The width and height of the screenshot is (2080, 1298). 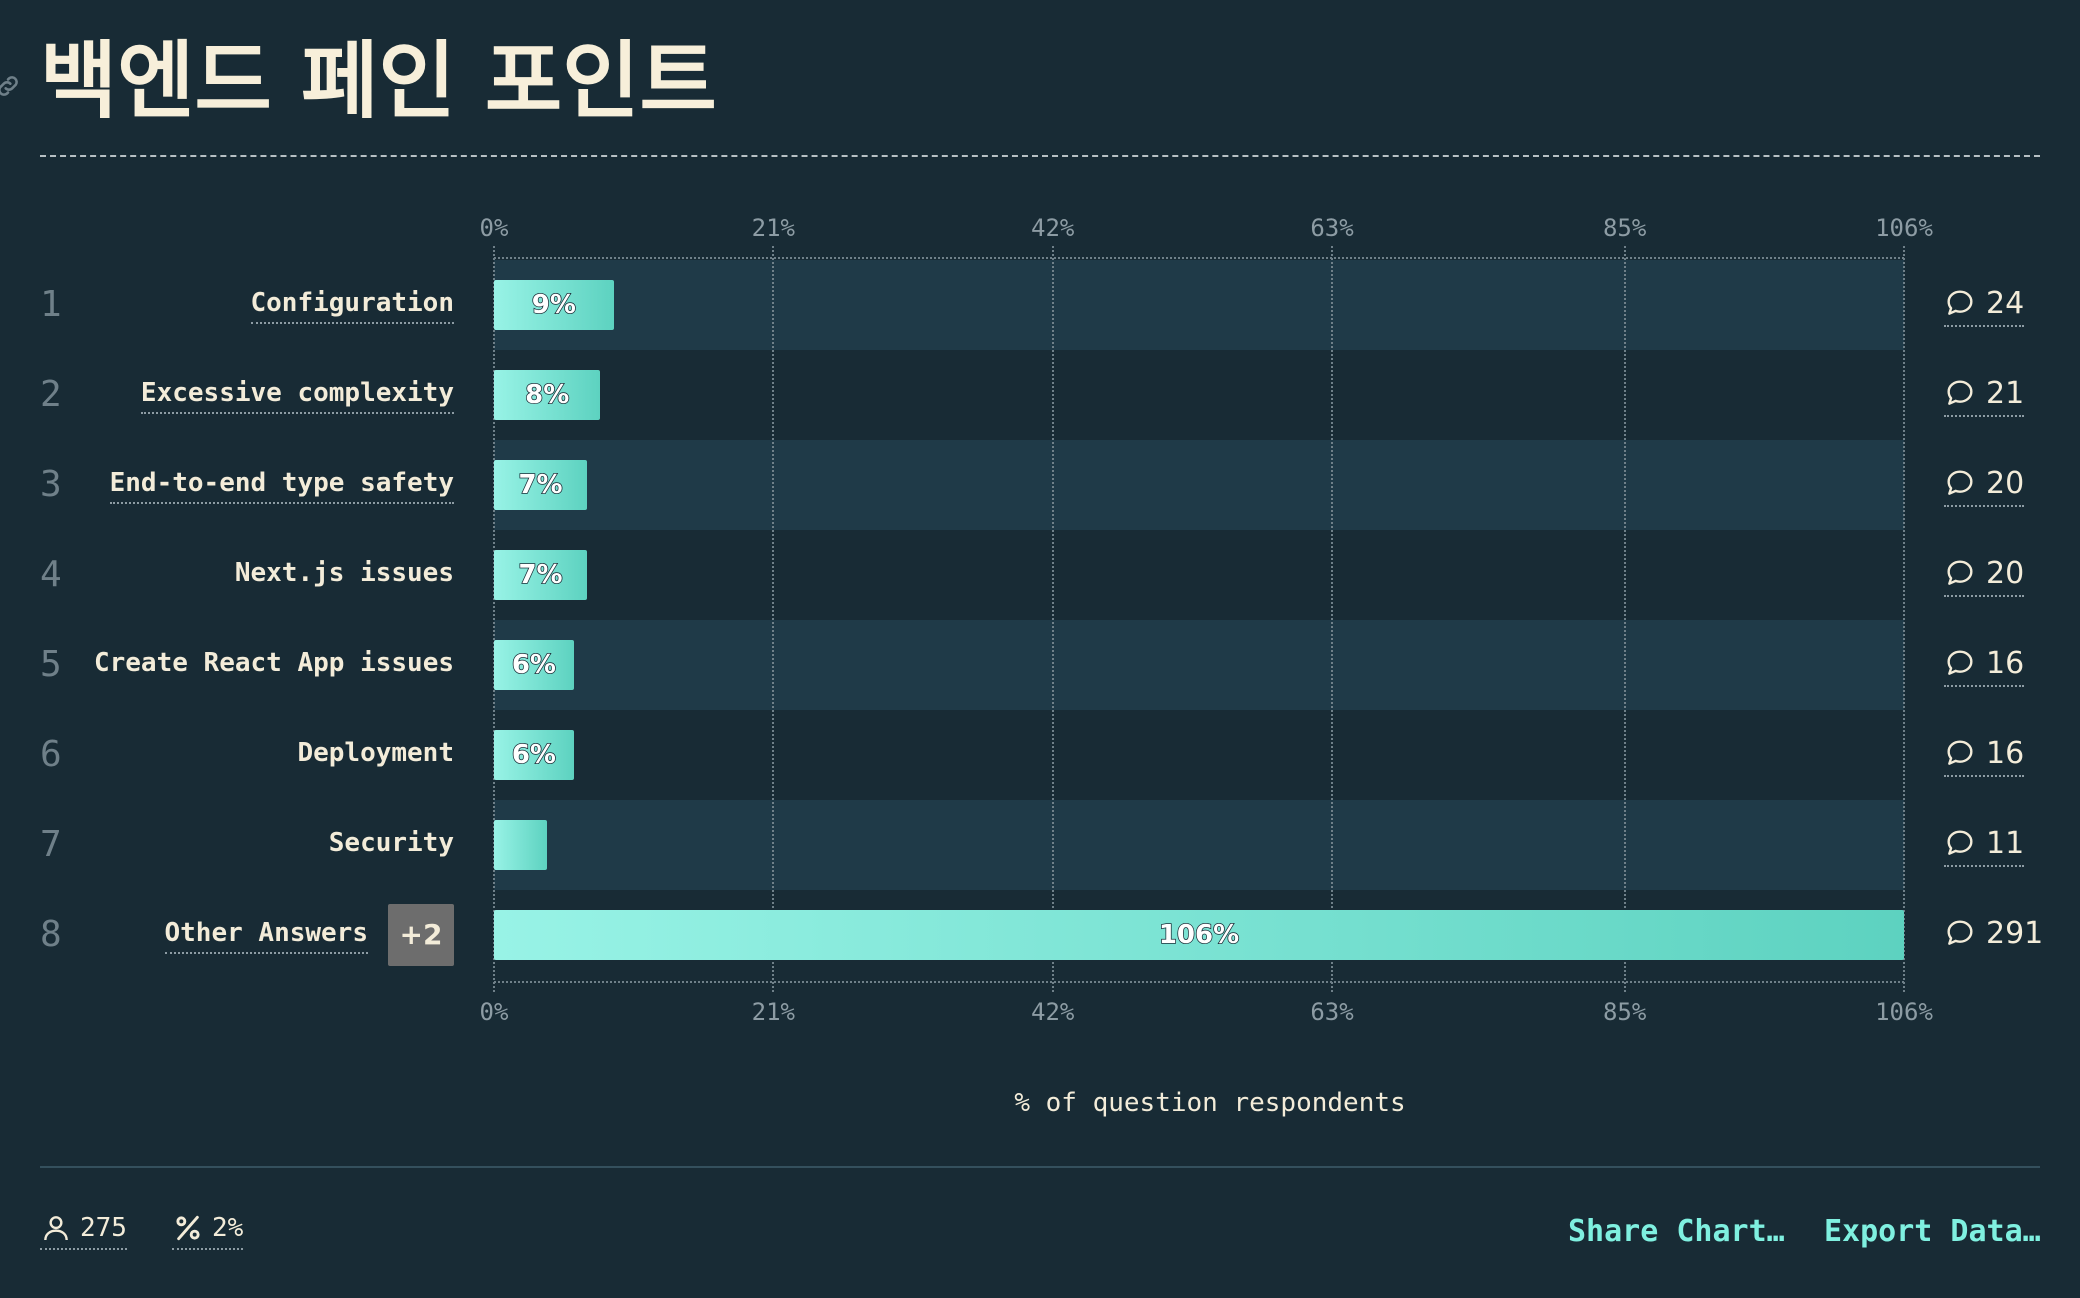 I want to click on bar: 106%, so click(x=1199, y=935).